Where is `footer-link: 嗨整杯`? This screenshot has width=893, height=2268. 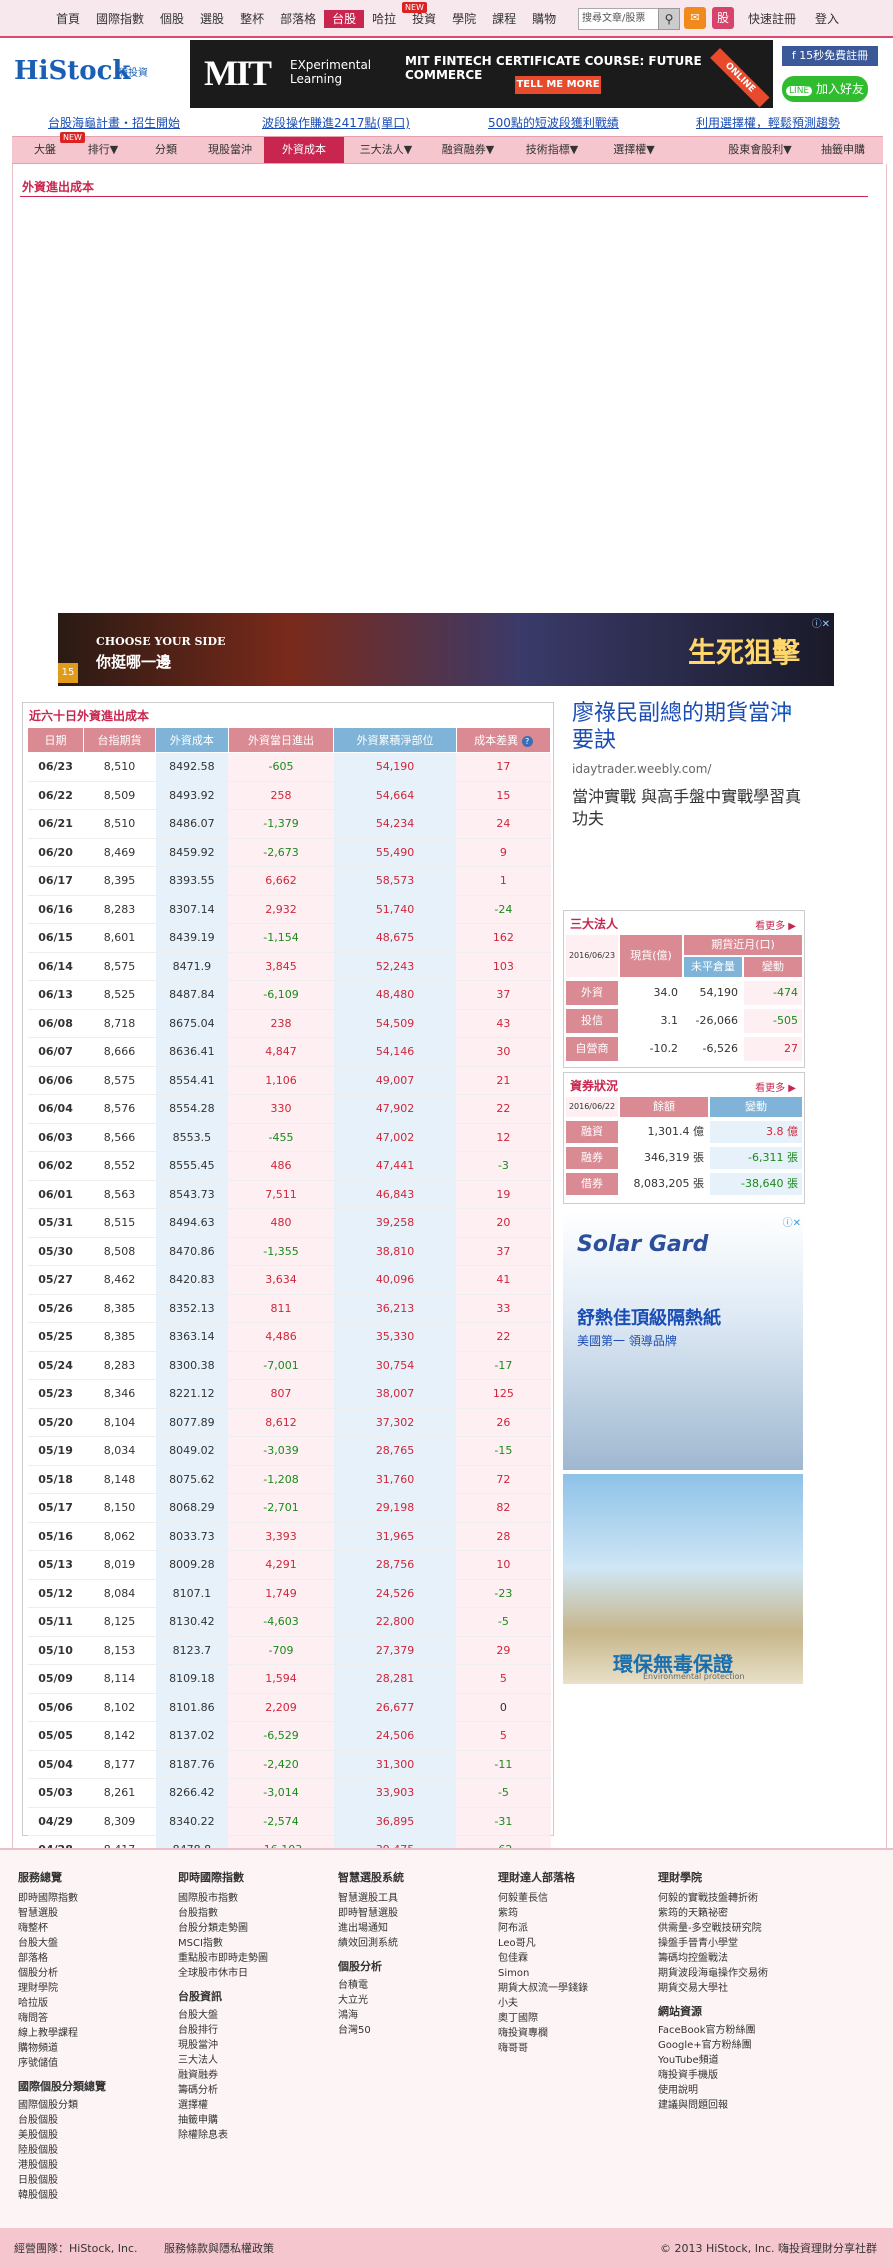
footer-link: 嗨整杯 is located at coordinates (62, 1928).